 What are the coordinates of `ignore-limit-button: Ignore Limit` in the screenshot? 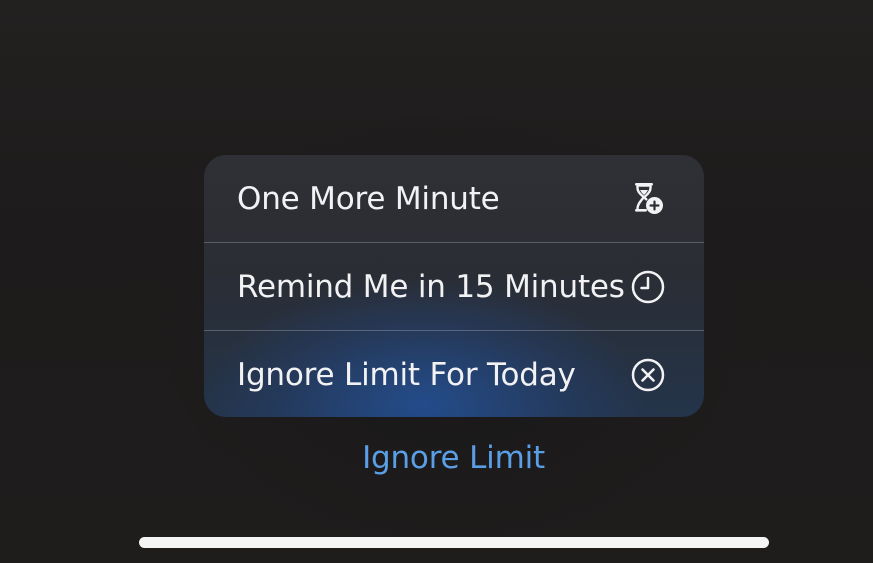 It's located at (436, 458).